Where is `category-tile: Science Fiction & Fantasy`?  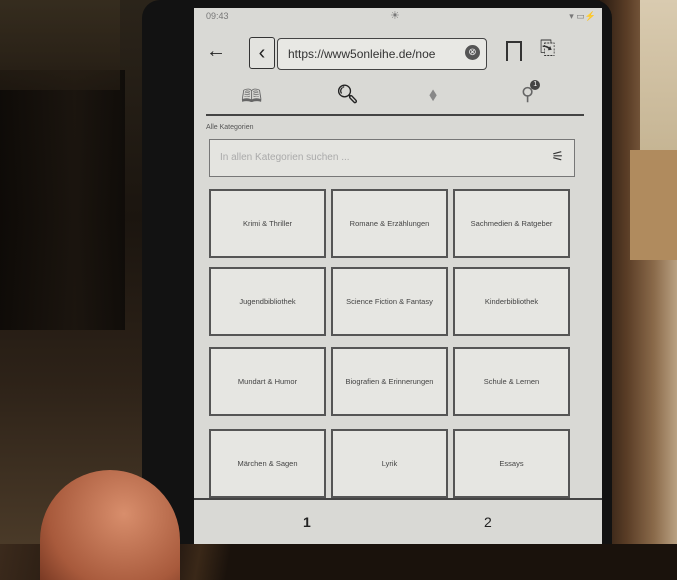
category-tile: Science Fiction & Fantasy is located at coordinates (389, 301).